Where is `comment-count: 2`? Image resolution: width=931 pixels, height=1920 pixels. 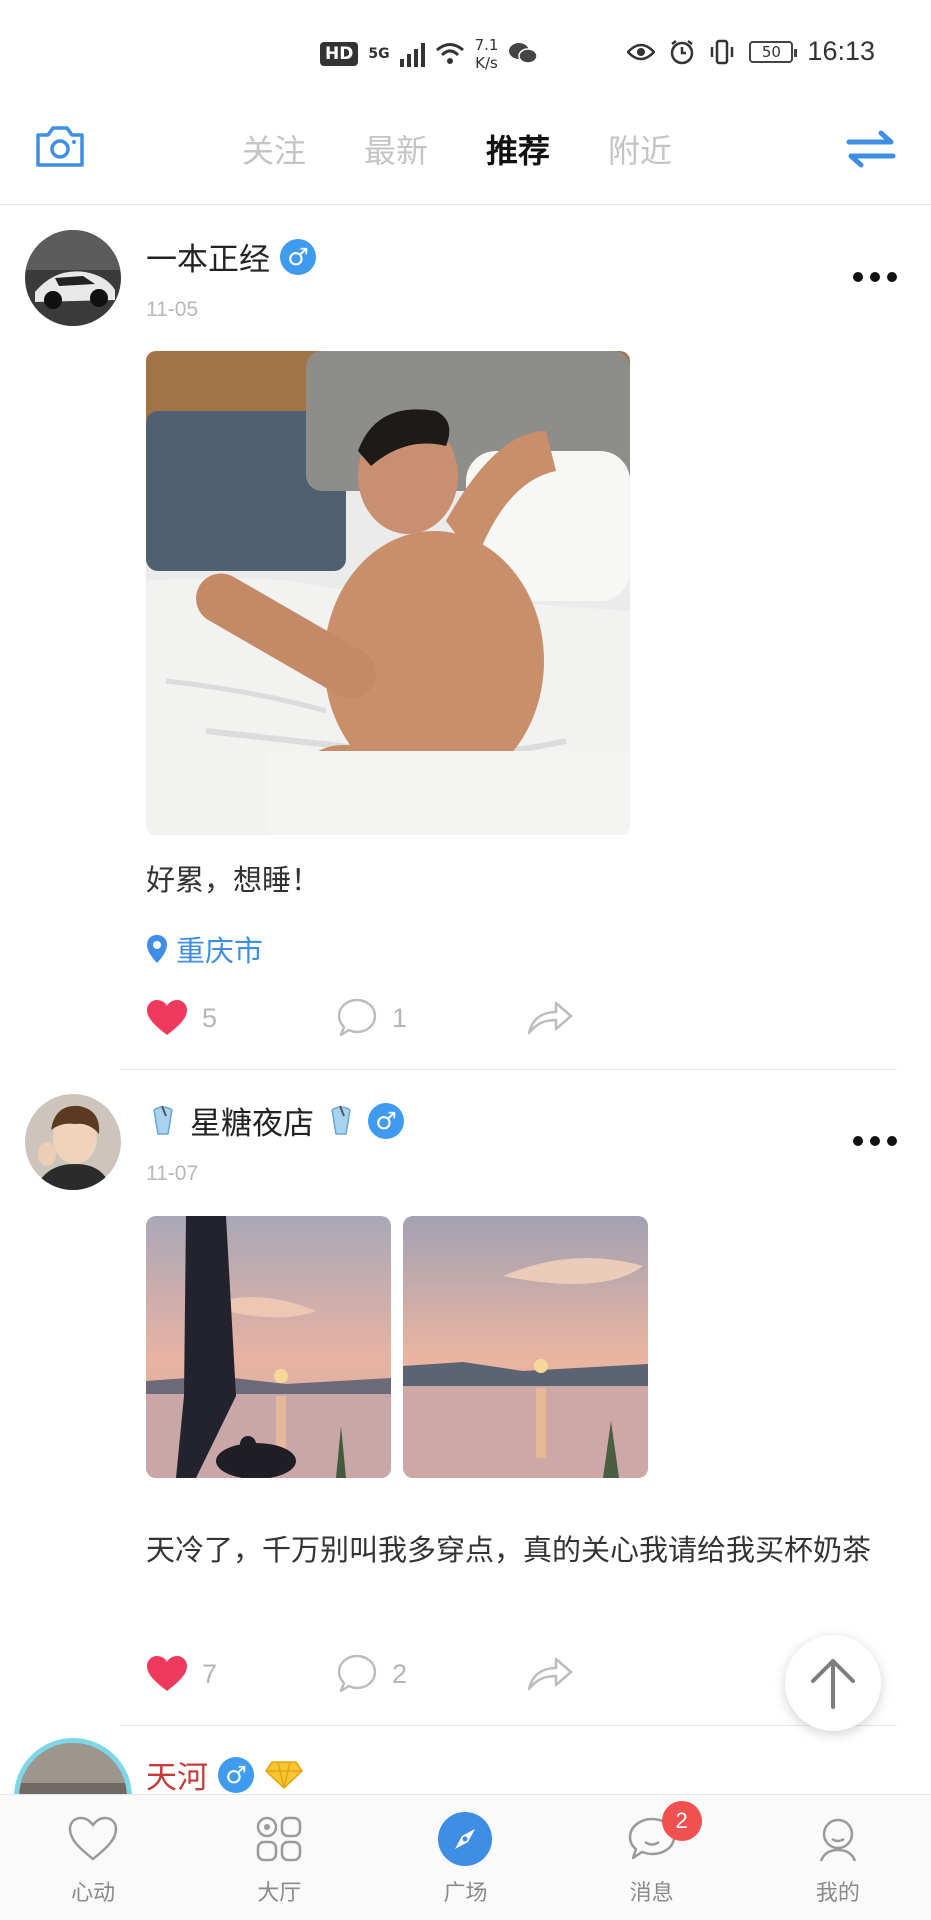
comment-count: 2 is located at coordinates (400, 1673).